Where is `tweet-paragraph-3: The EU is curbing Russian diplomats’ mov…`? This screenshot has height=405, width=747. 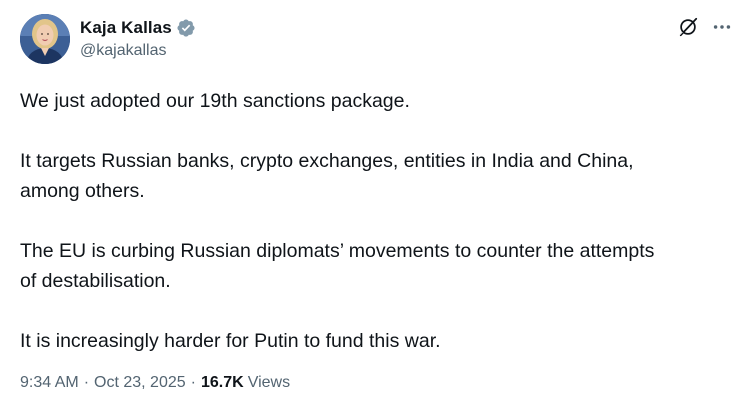 tweet-paragraph-3: The EU is curbing Russian diplomats’ mov… is located at coordinates (337, 266).